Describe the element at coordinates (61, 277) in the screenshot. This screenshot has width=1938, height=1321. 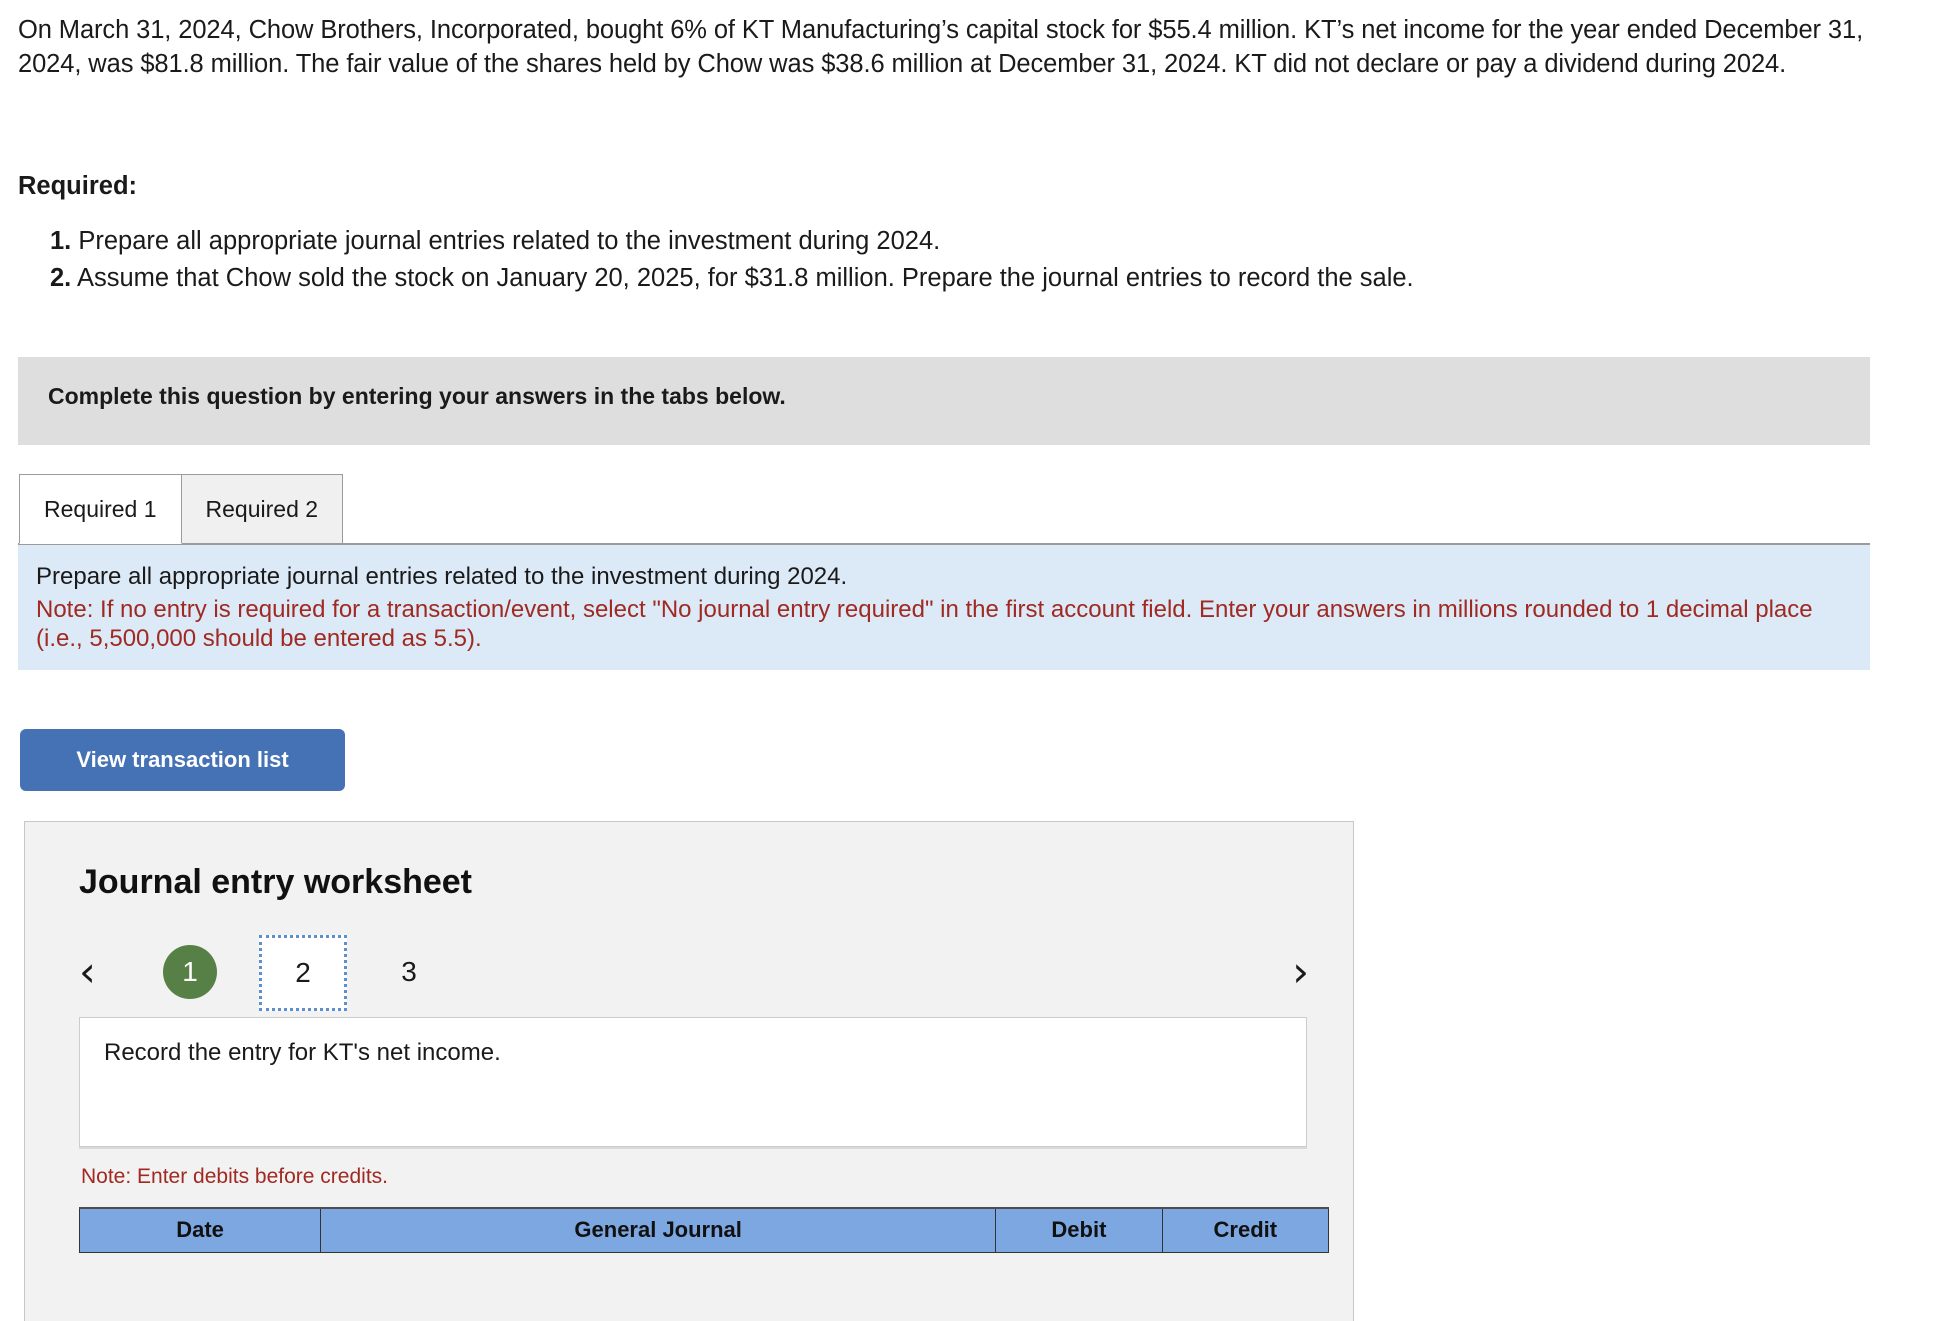
I see `requirement-number: 2.` at that location.